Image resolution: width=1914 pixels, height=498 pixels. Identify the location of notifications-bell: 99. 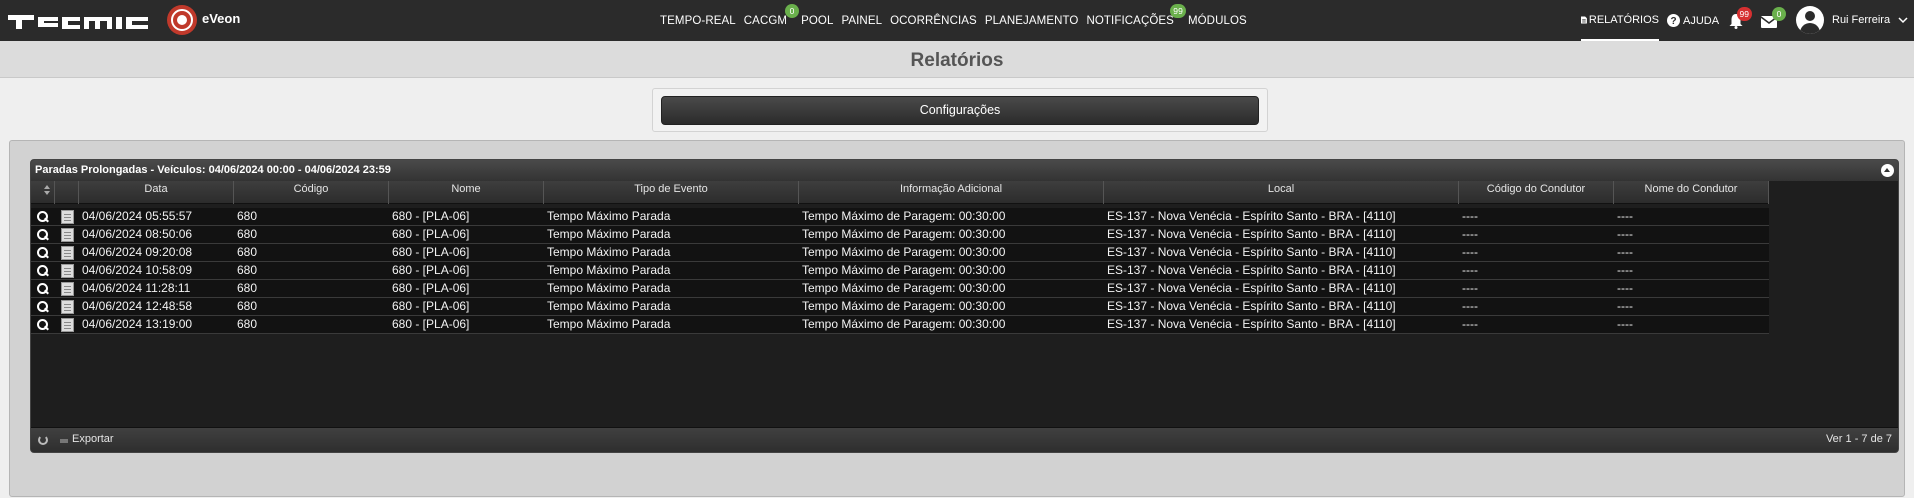
(1740, 18).